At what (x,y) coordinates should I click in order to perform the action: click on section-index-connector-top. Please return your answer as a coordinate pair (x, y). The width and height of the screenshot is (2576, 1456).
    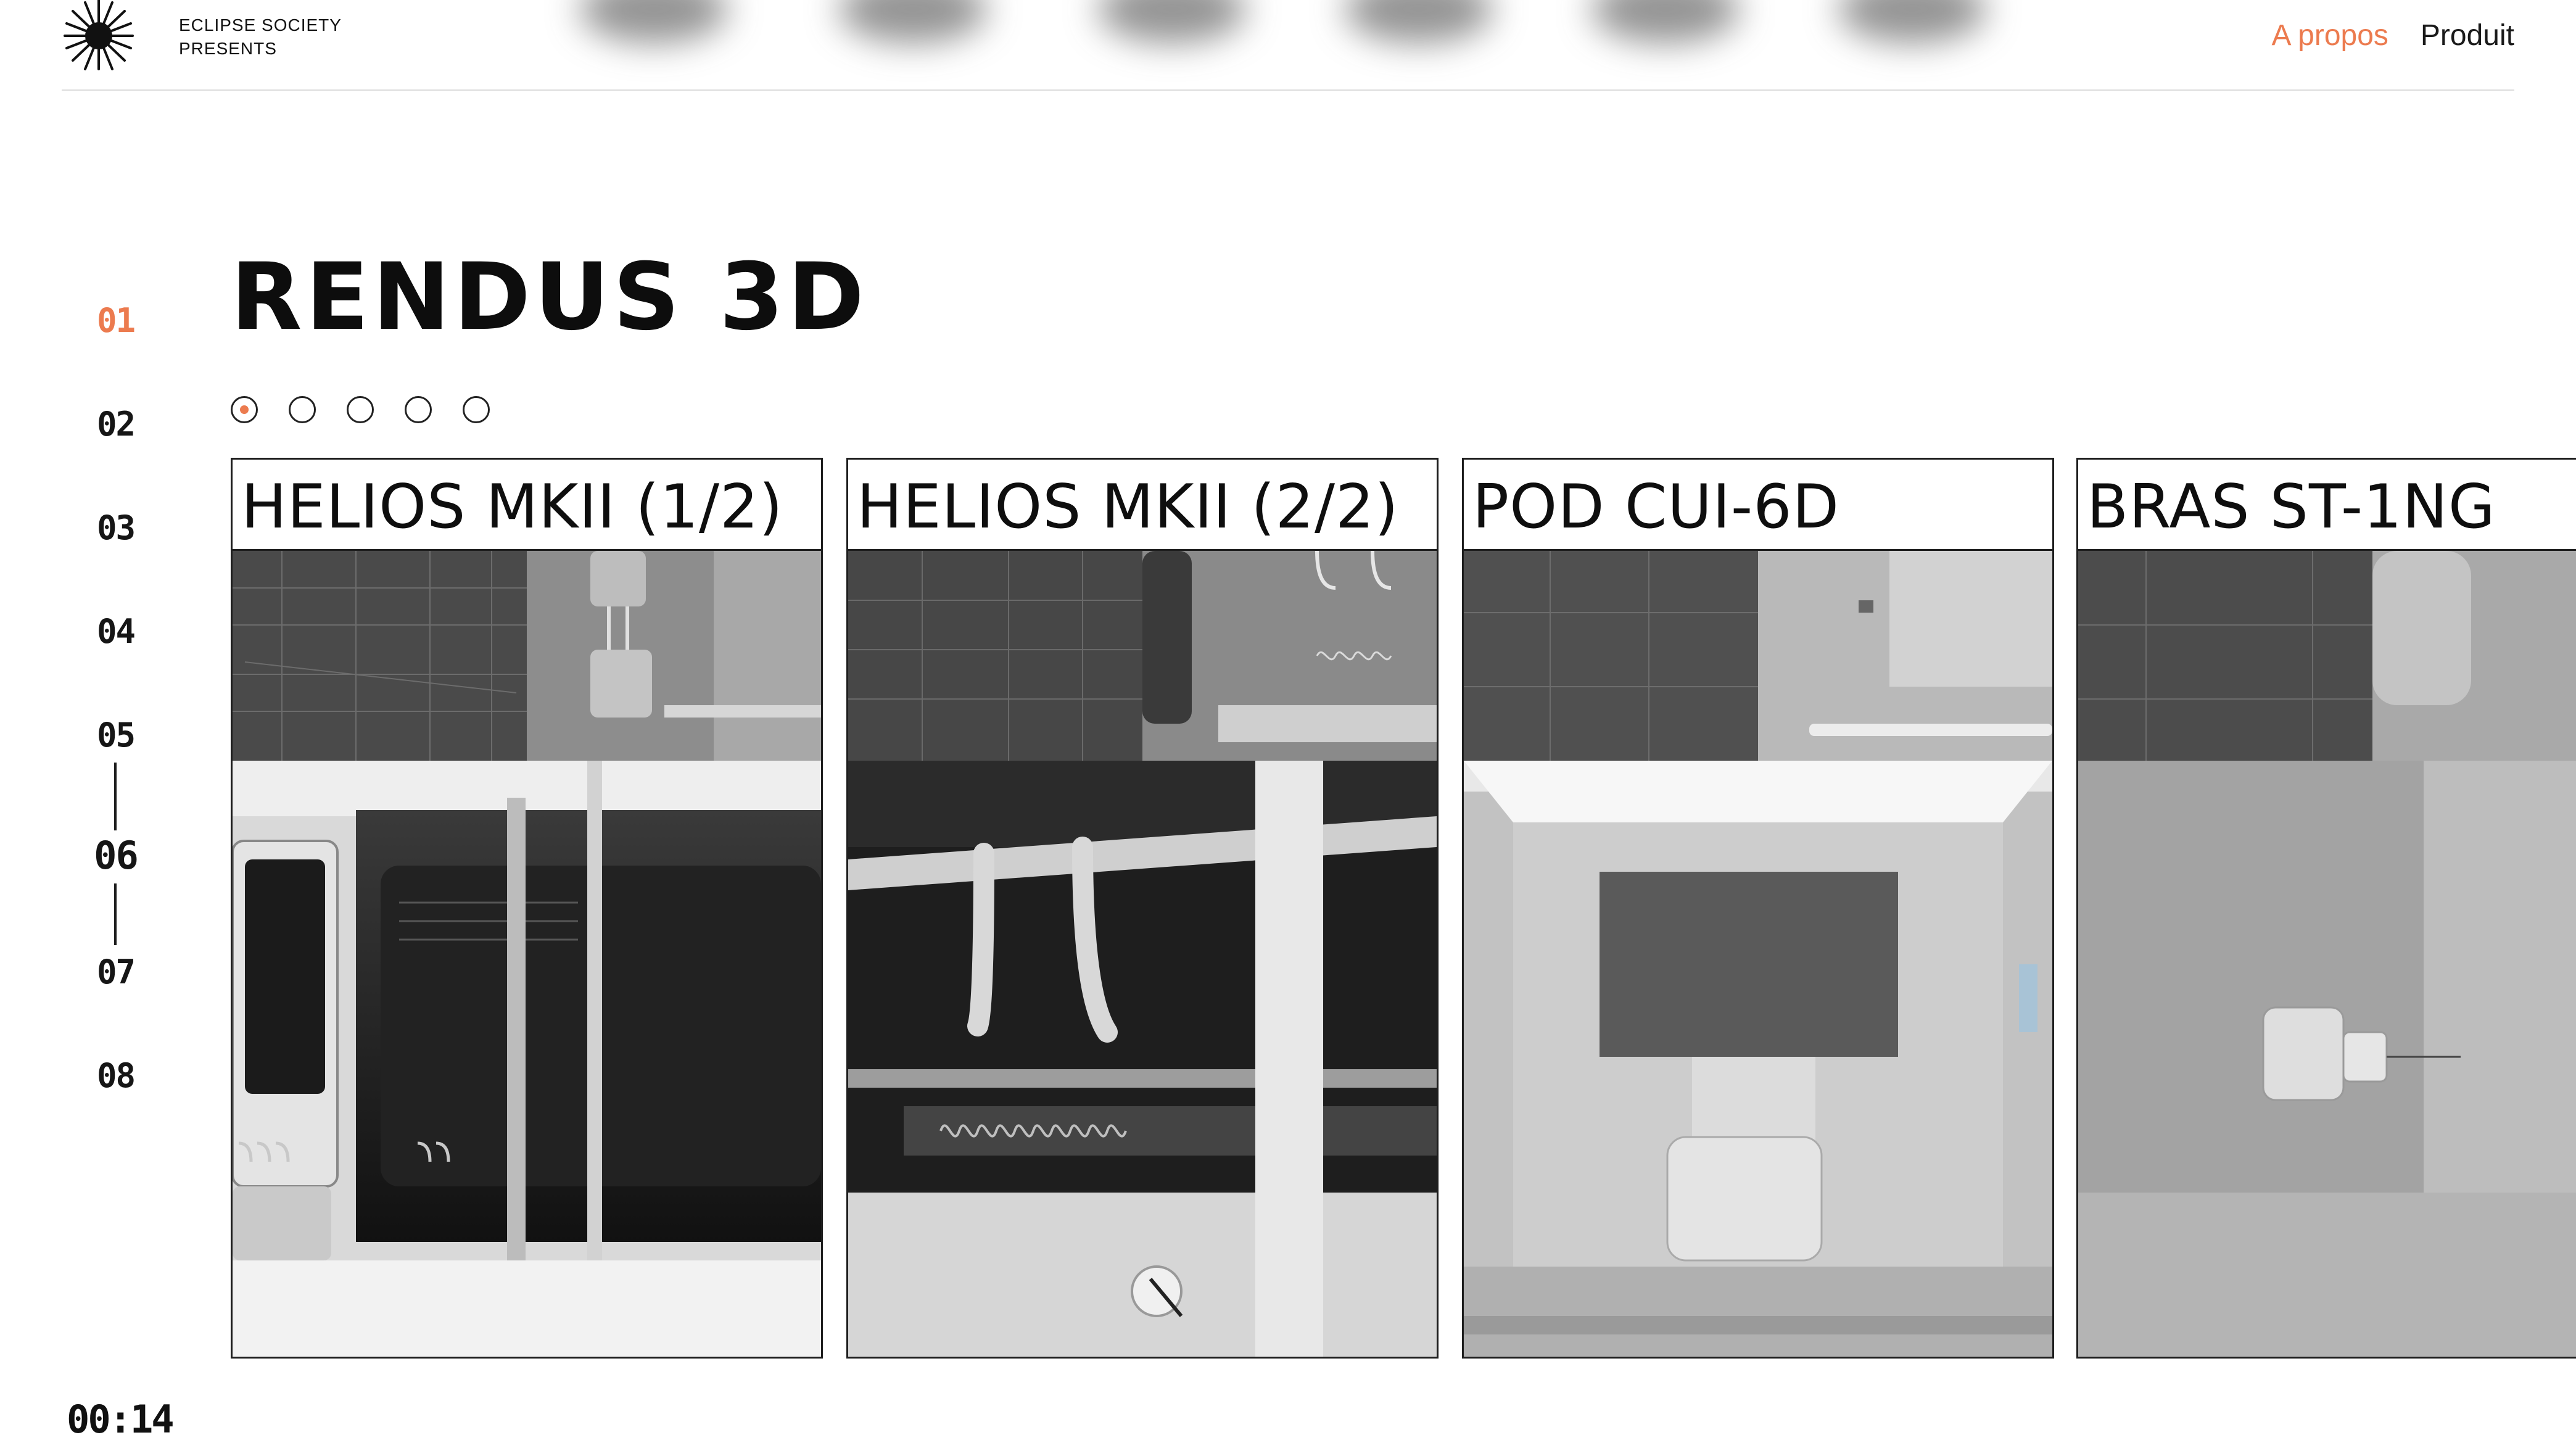
    Looking at the image, I should click on (115, 797).